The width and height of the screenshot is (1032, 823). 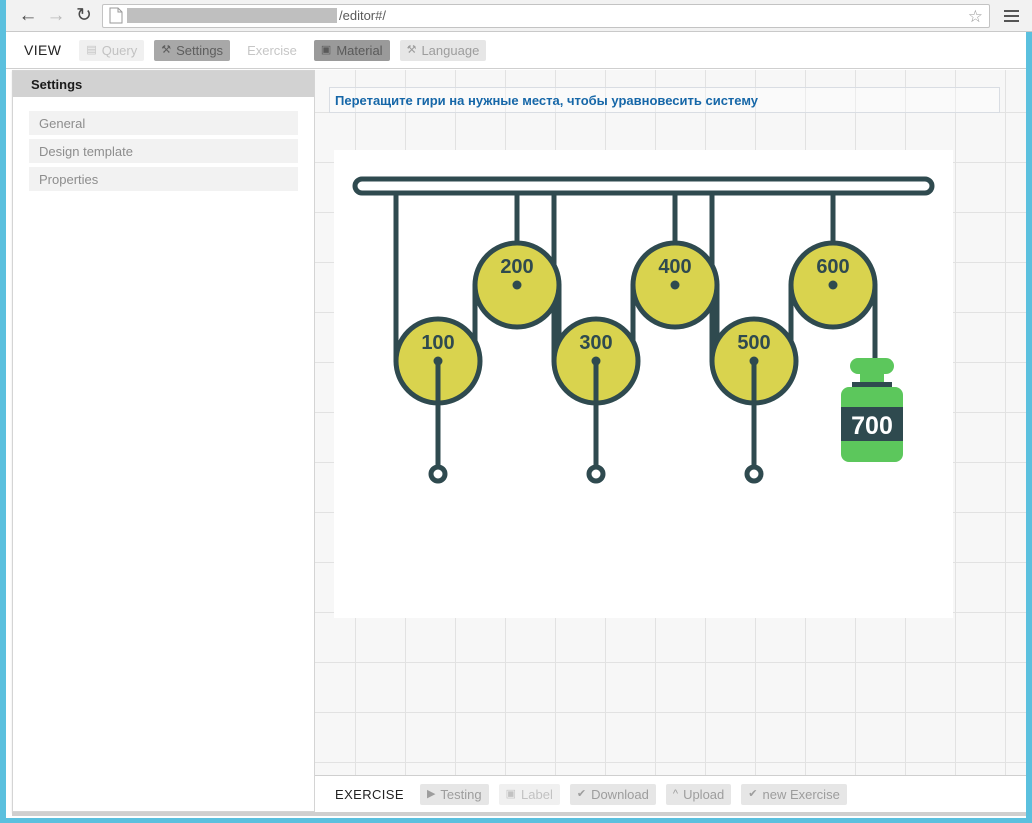 I want to click on label-button-label: Label, so click(x=537, y=794).